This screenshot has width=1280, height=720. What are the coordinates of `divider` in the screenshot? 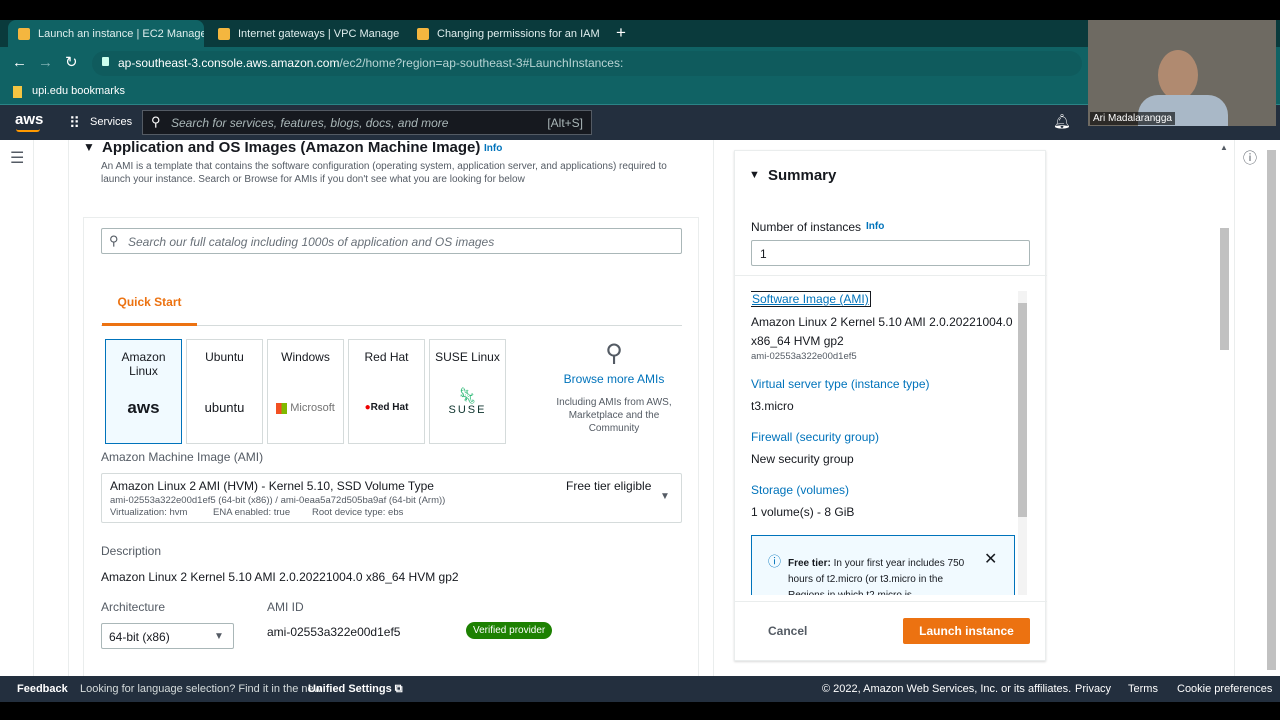 It's located at (891, 275).